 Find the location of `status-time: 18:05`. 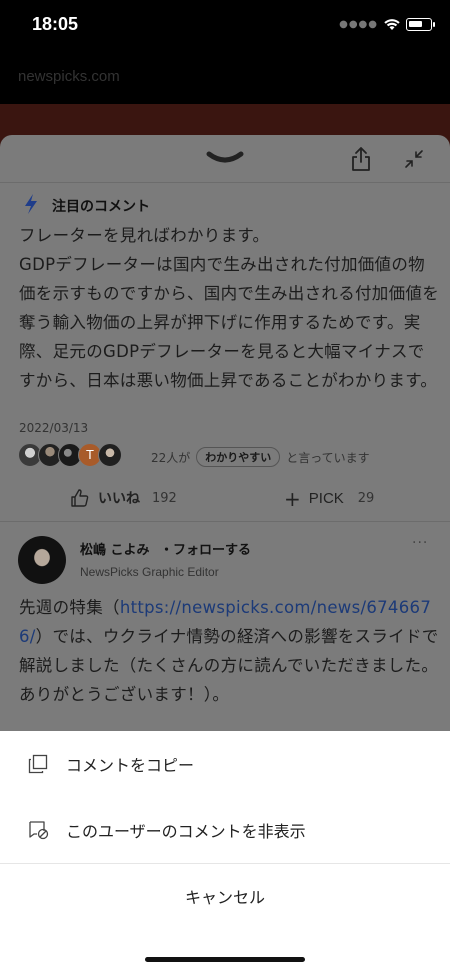

status-time: 18:05 is located at coordinates (55, 24).